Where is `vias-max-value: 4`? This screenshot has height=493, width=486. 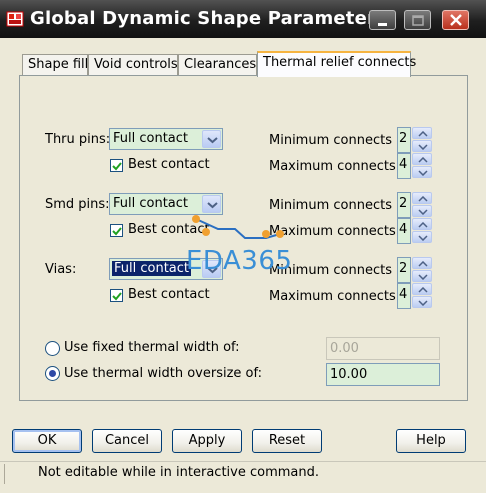
vias-max-value: 4 is located at coordinates (404, 296).